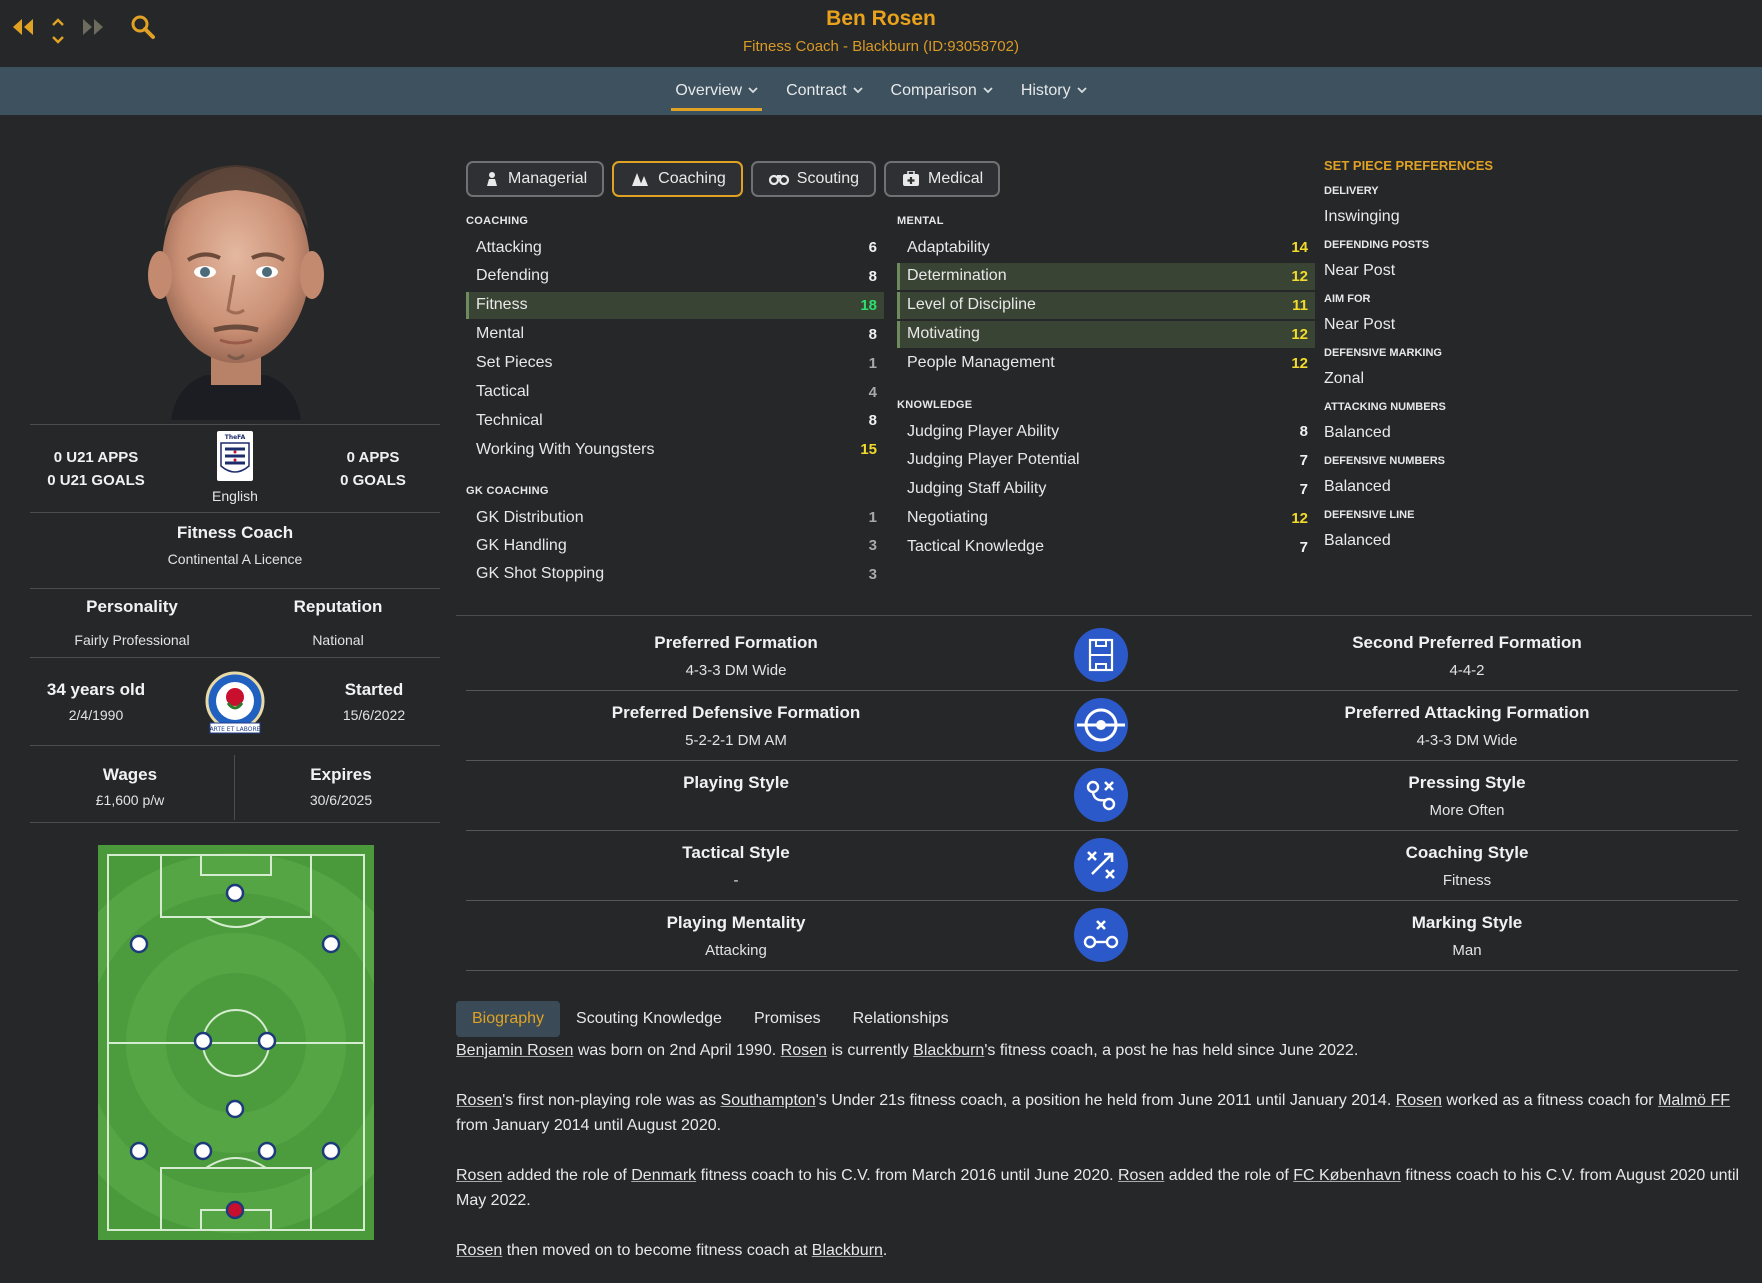  What do you see at coordinates (1467, 642) in the screenshot?
I see `tactic-title-second-preferred-formation: Second Preferred Formation` at bounding box center [1467, 642].